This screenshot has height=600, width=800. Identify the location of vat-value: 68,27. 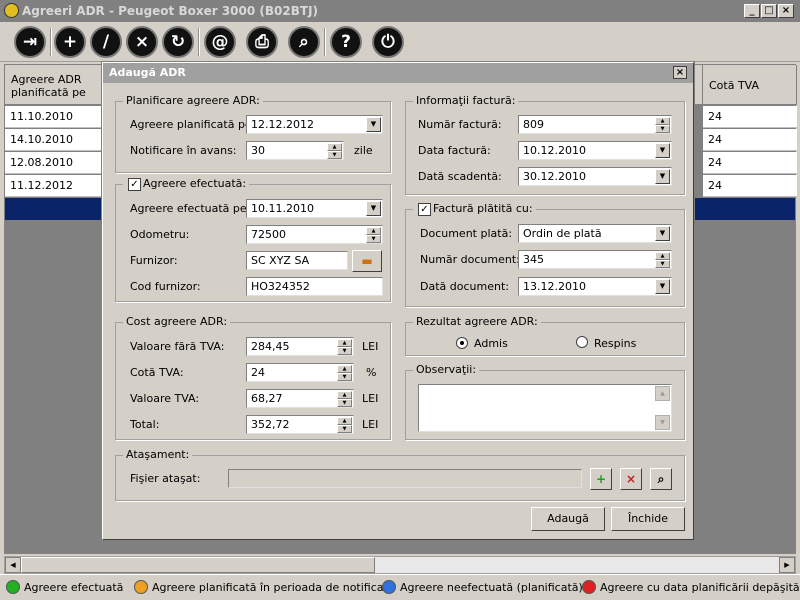
(267, 398).